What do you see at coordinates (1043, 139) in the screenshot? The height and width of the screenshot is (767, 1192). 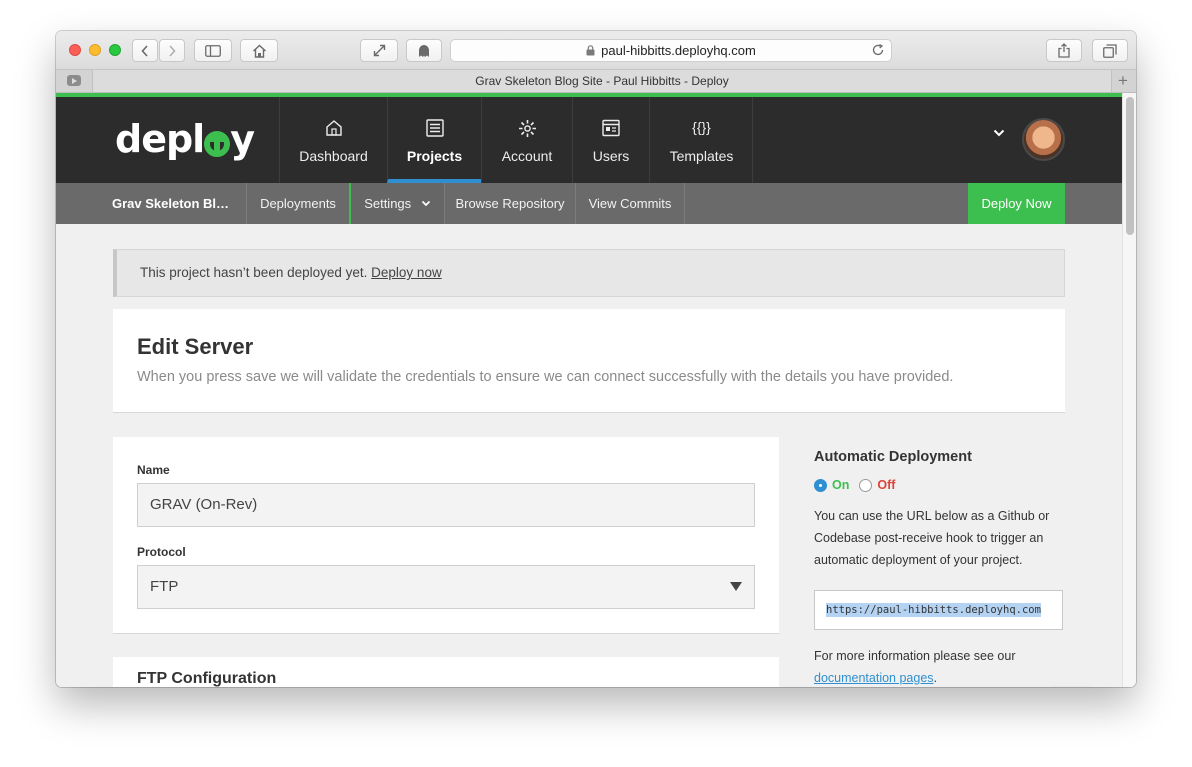 I see `user-avatar` at bounding box center [1043, 139].